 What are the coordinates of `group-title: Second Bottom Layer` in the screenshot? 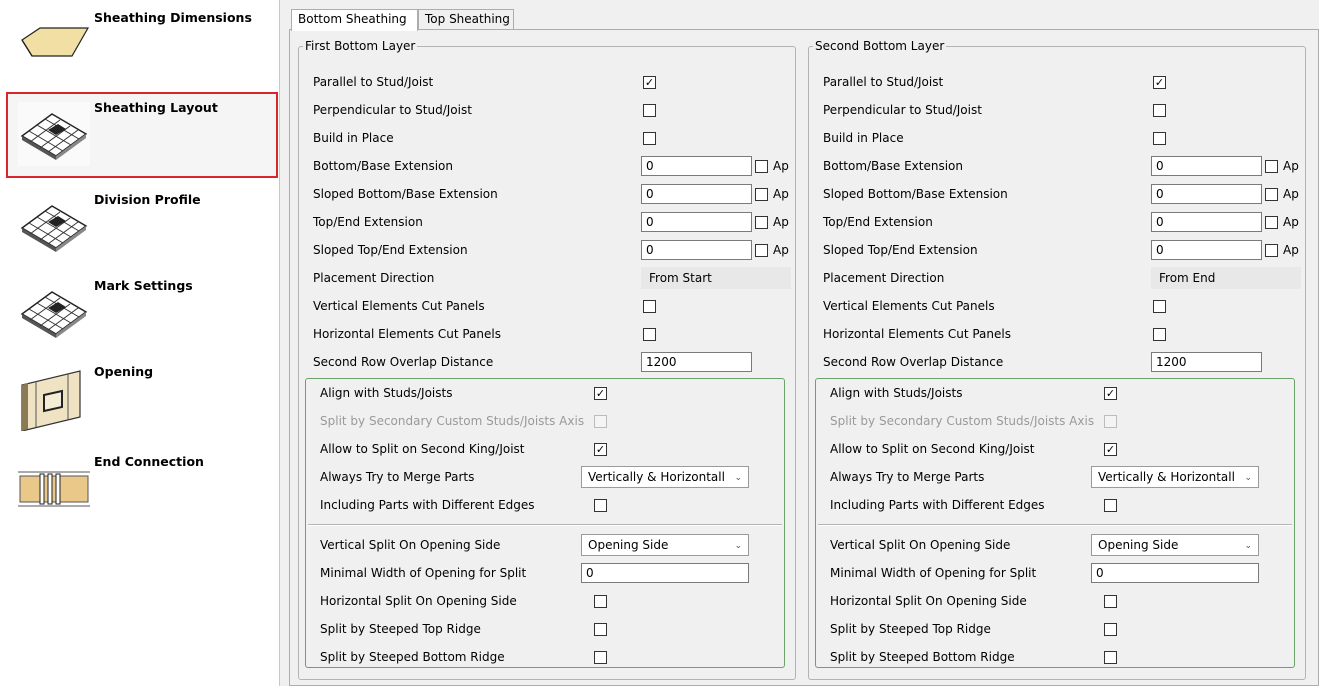 It's located at (880, 46).